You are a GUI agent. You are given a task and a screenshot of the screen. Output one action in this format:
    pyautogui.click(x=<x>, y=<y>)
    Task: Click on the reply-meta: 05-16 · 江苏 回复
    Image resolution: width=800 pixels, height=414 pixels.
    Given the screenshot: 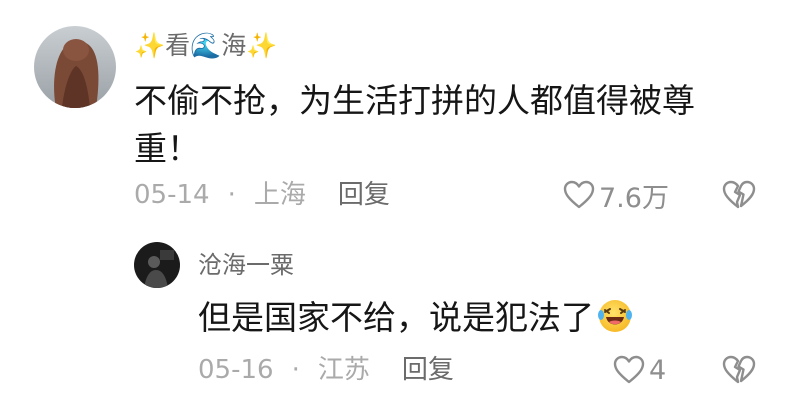 What is the action you would take?
    pyautogui.click(x=326, y=370)
    